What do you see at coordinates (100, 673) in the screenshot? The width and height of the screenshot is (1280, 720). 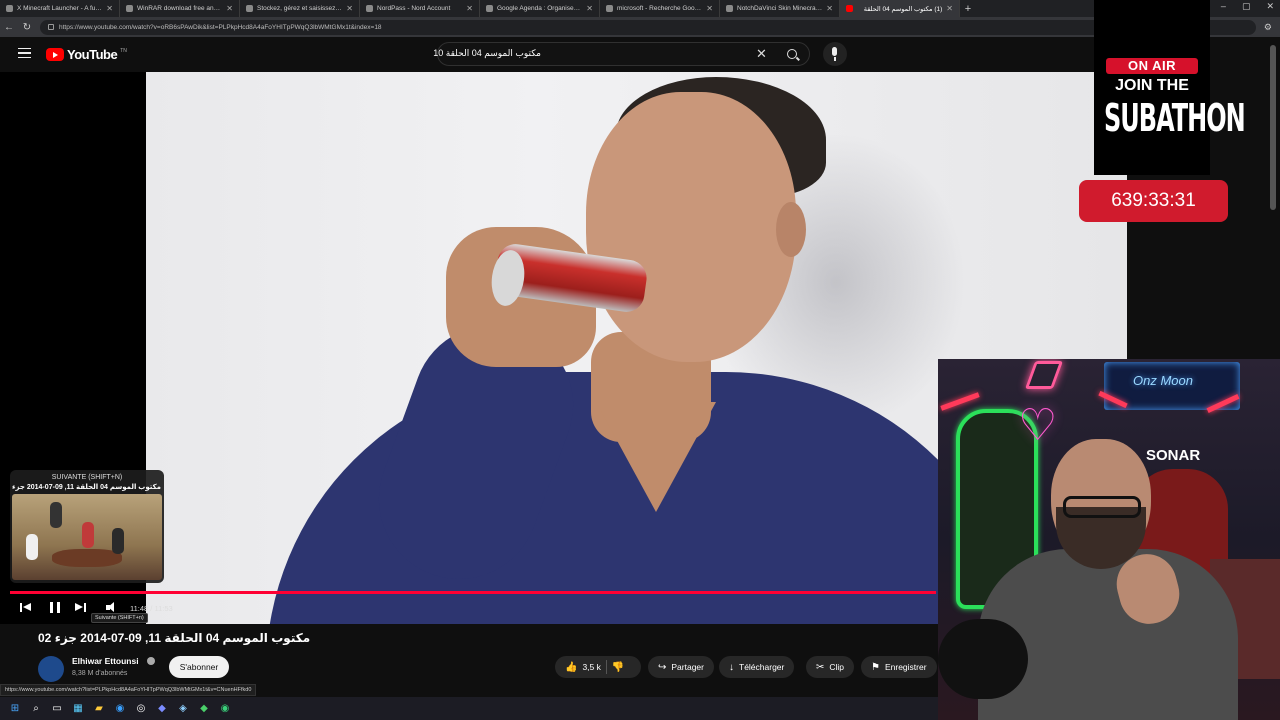 I see `subscriber-count: 8,38 M d'abonnés` at bounding box center [100, 673].